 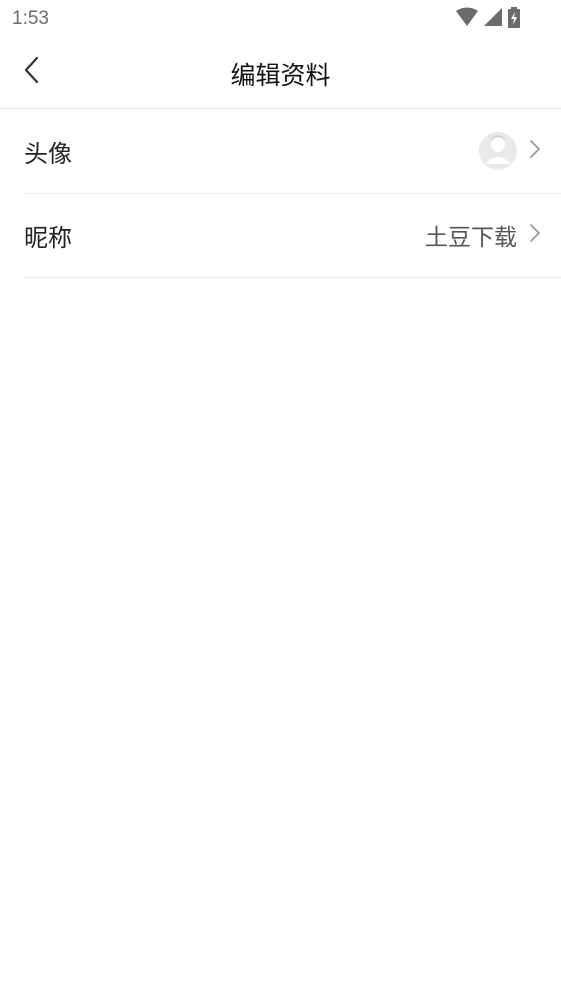 I want to click on status-icons, so click(x=488, y=20).